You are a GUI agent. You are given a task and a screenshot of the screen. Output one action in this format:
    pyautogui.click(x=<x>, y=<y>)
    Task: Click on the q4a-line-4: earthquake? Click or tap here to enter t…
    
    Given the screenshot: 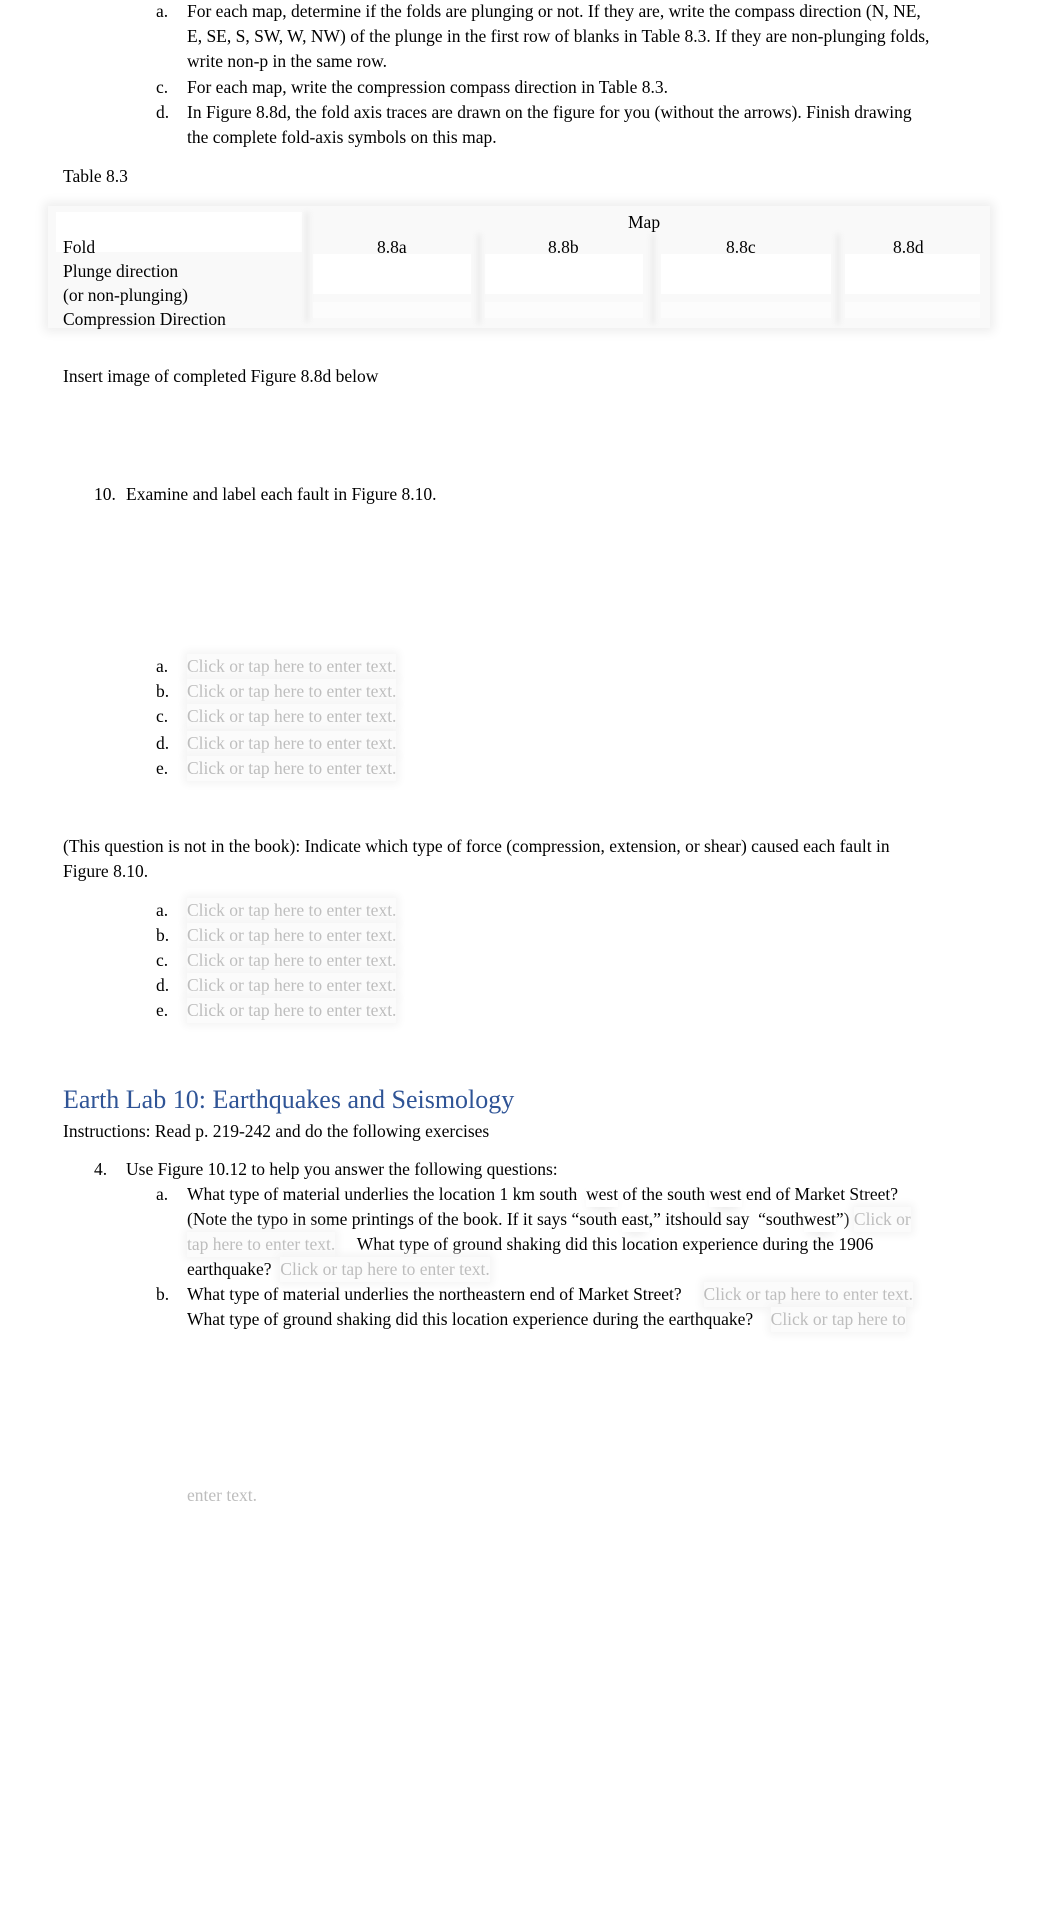 What is the action you would take?
    pyautogui.click(x=338, y=1269)
    